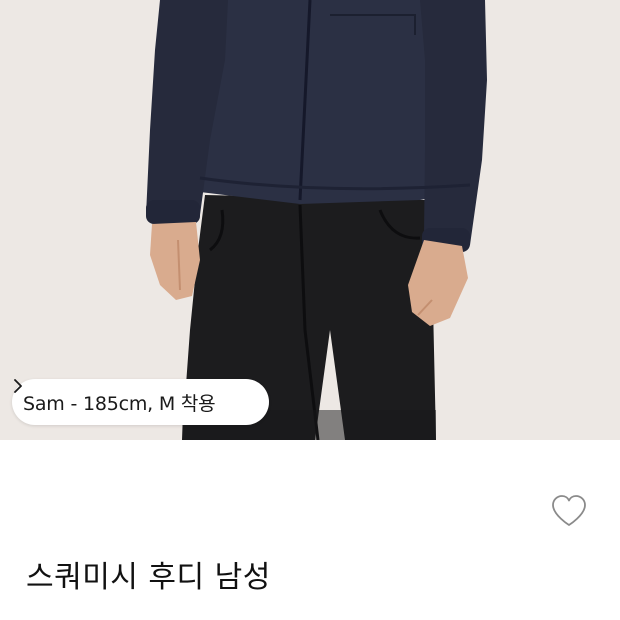  What do you see at coordinates (569, 511) in the screenshot?
I see `wishlist-heart-icon` at bounding box center [569, 511].